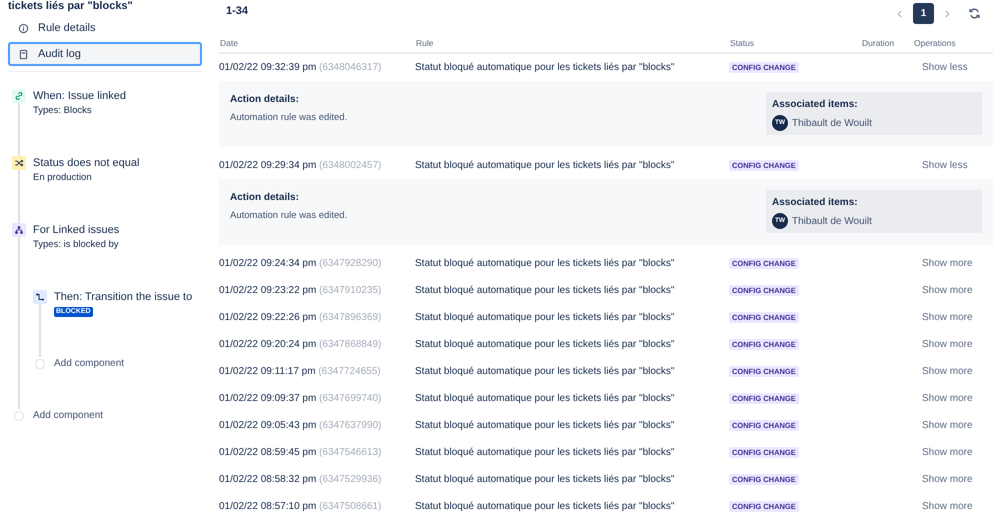 This screenshot has height=520, width=999. What do you see at coordinates (349, 371) in the screenshot?
I see `execution-id: (6347724655)` at bounding box center [349, 371].